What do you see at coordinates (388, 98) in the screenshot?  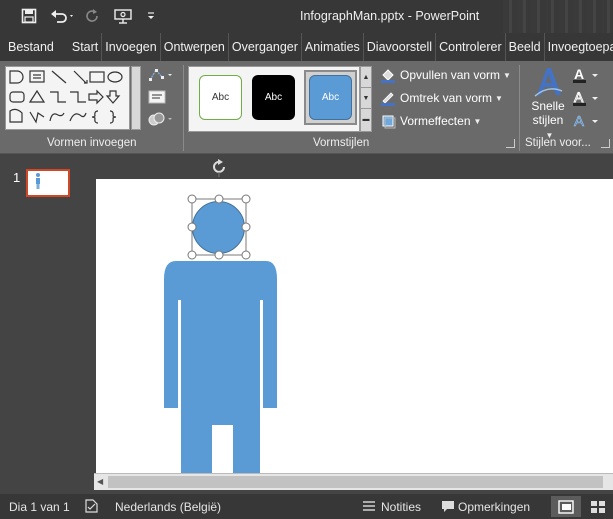 I see `pen-icon` at bounding box center [388, 98].